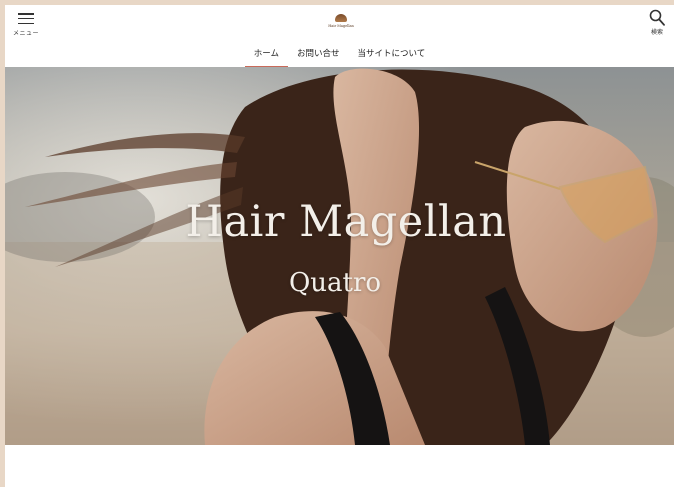 The height and width of the screenshot is (487, 674). Describe the element at coordinates (318, 55) in the screenshot. I see `nav-item-contact: お問い合せ` at that location.